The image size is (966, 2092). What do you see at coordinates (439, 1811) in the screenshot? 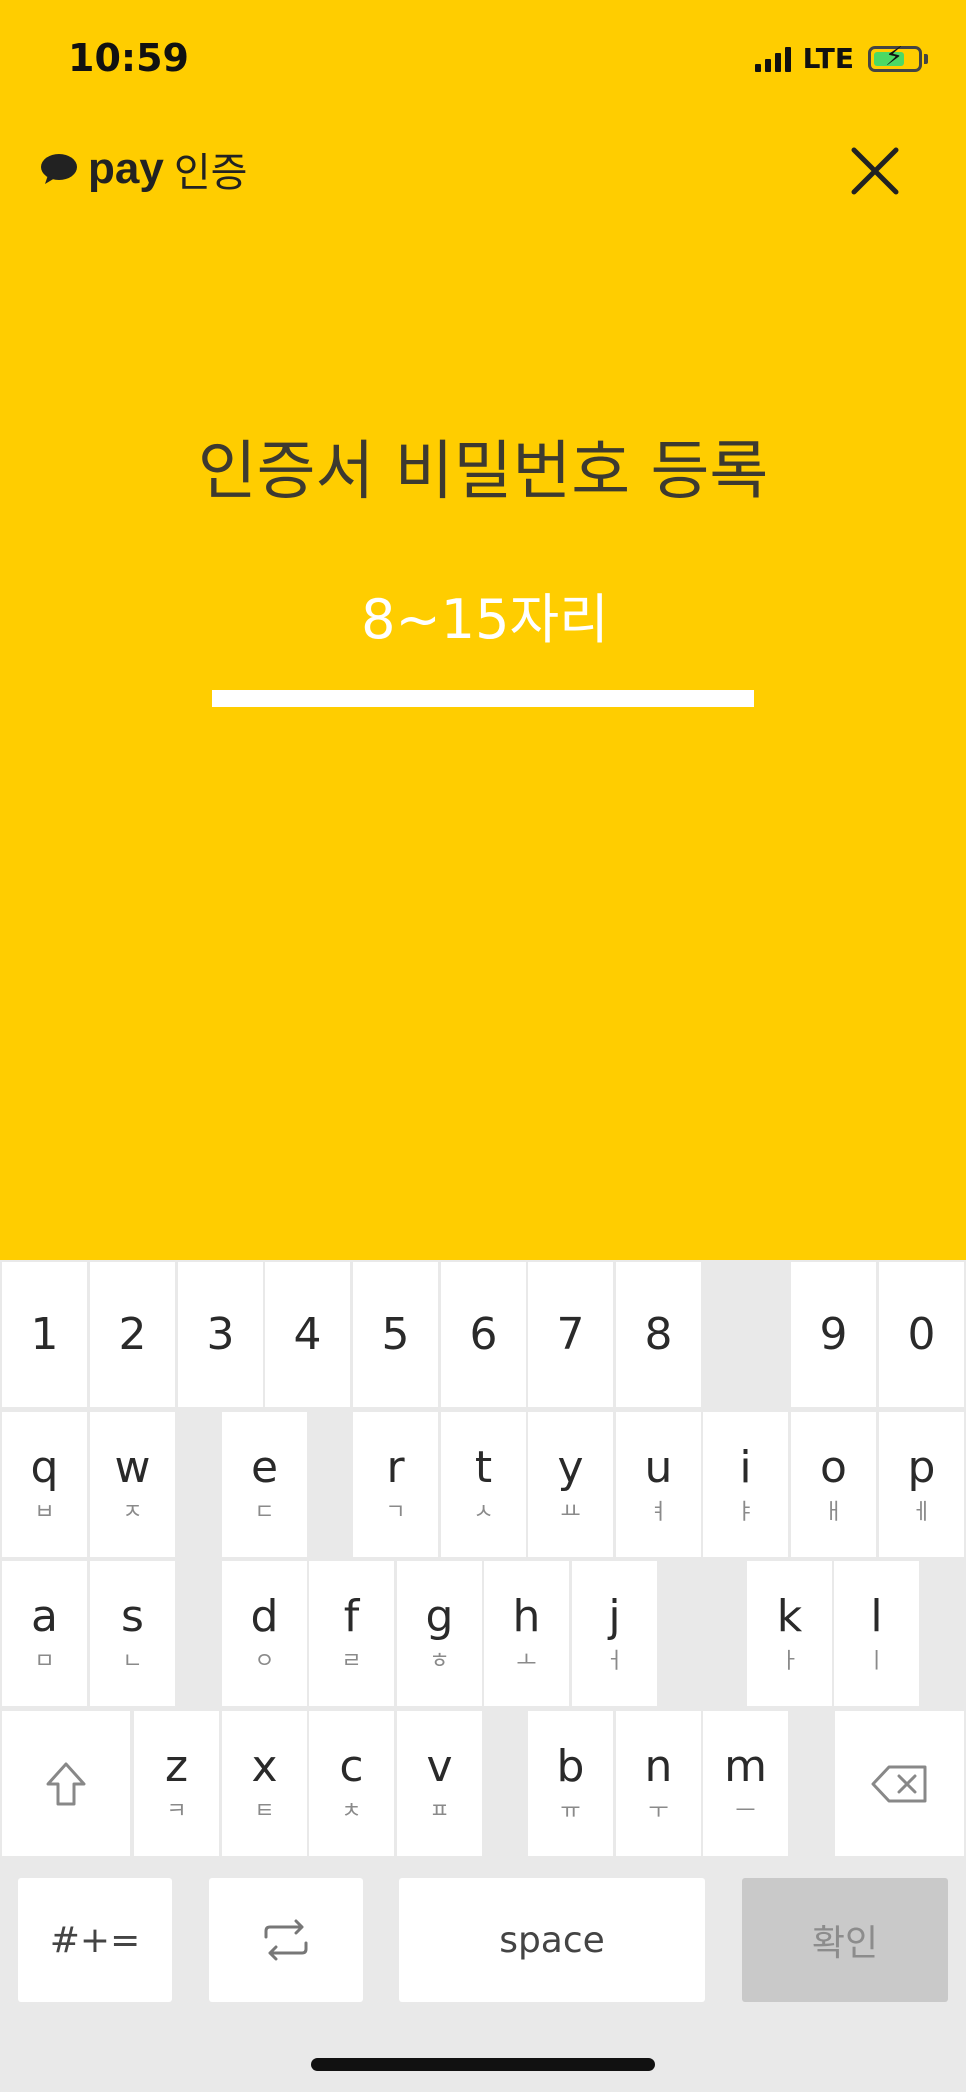
I see `key-hangul-label: ㅍ` at bounding box center [439, 1811].